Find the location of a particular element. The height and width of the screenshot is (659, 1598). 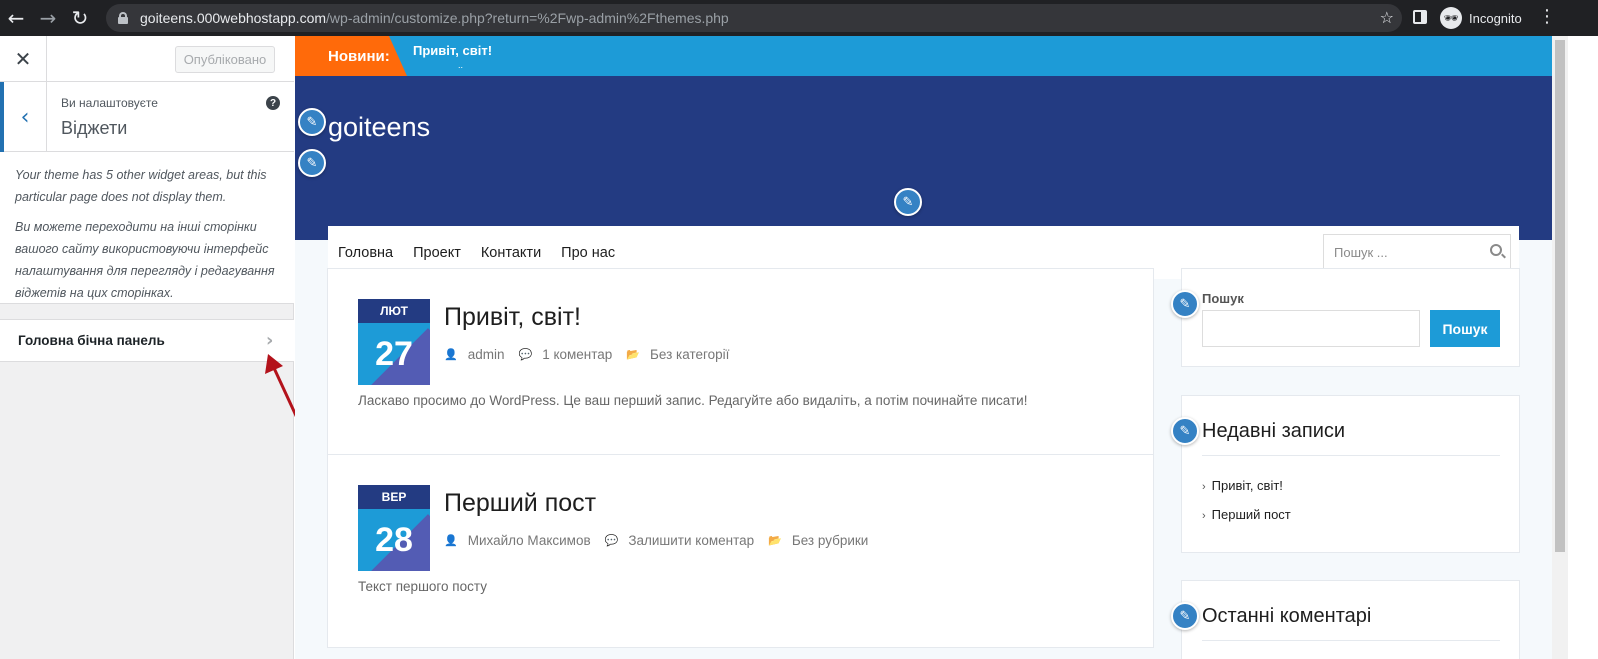

widget-area-label: Головна бічна панель is located at coordinates (91, 340).